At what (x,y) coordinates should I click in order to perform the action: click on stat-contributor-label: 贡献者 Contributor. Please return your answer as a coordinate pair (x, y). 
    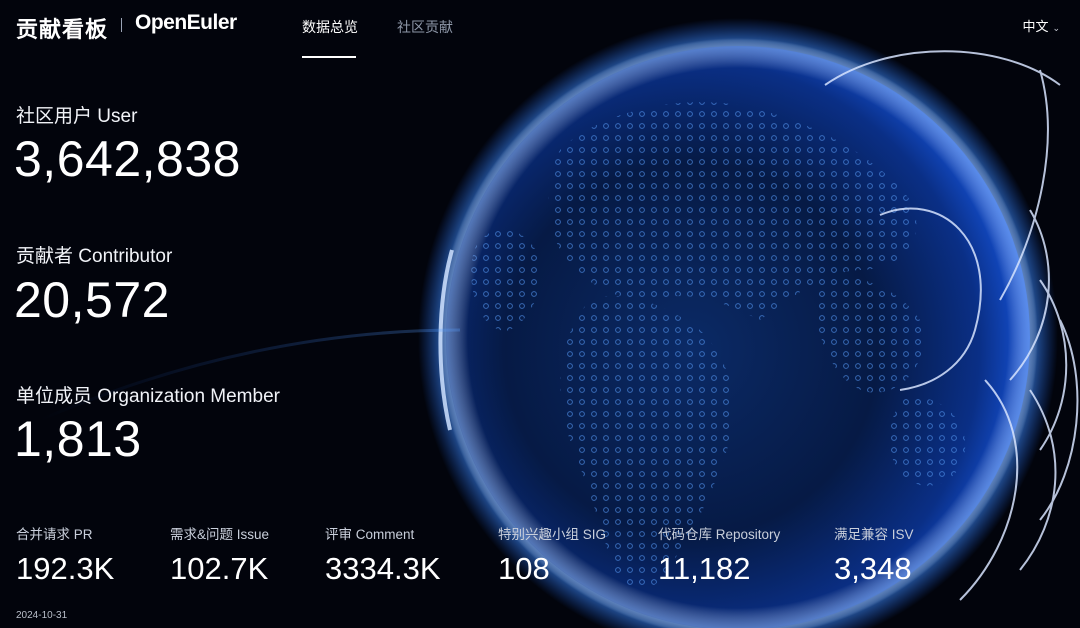
    Looking at the image, I should click on (94, 256).